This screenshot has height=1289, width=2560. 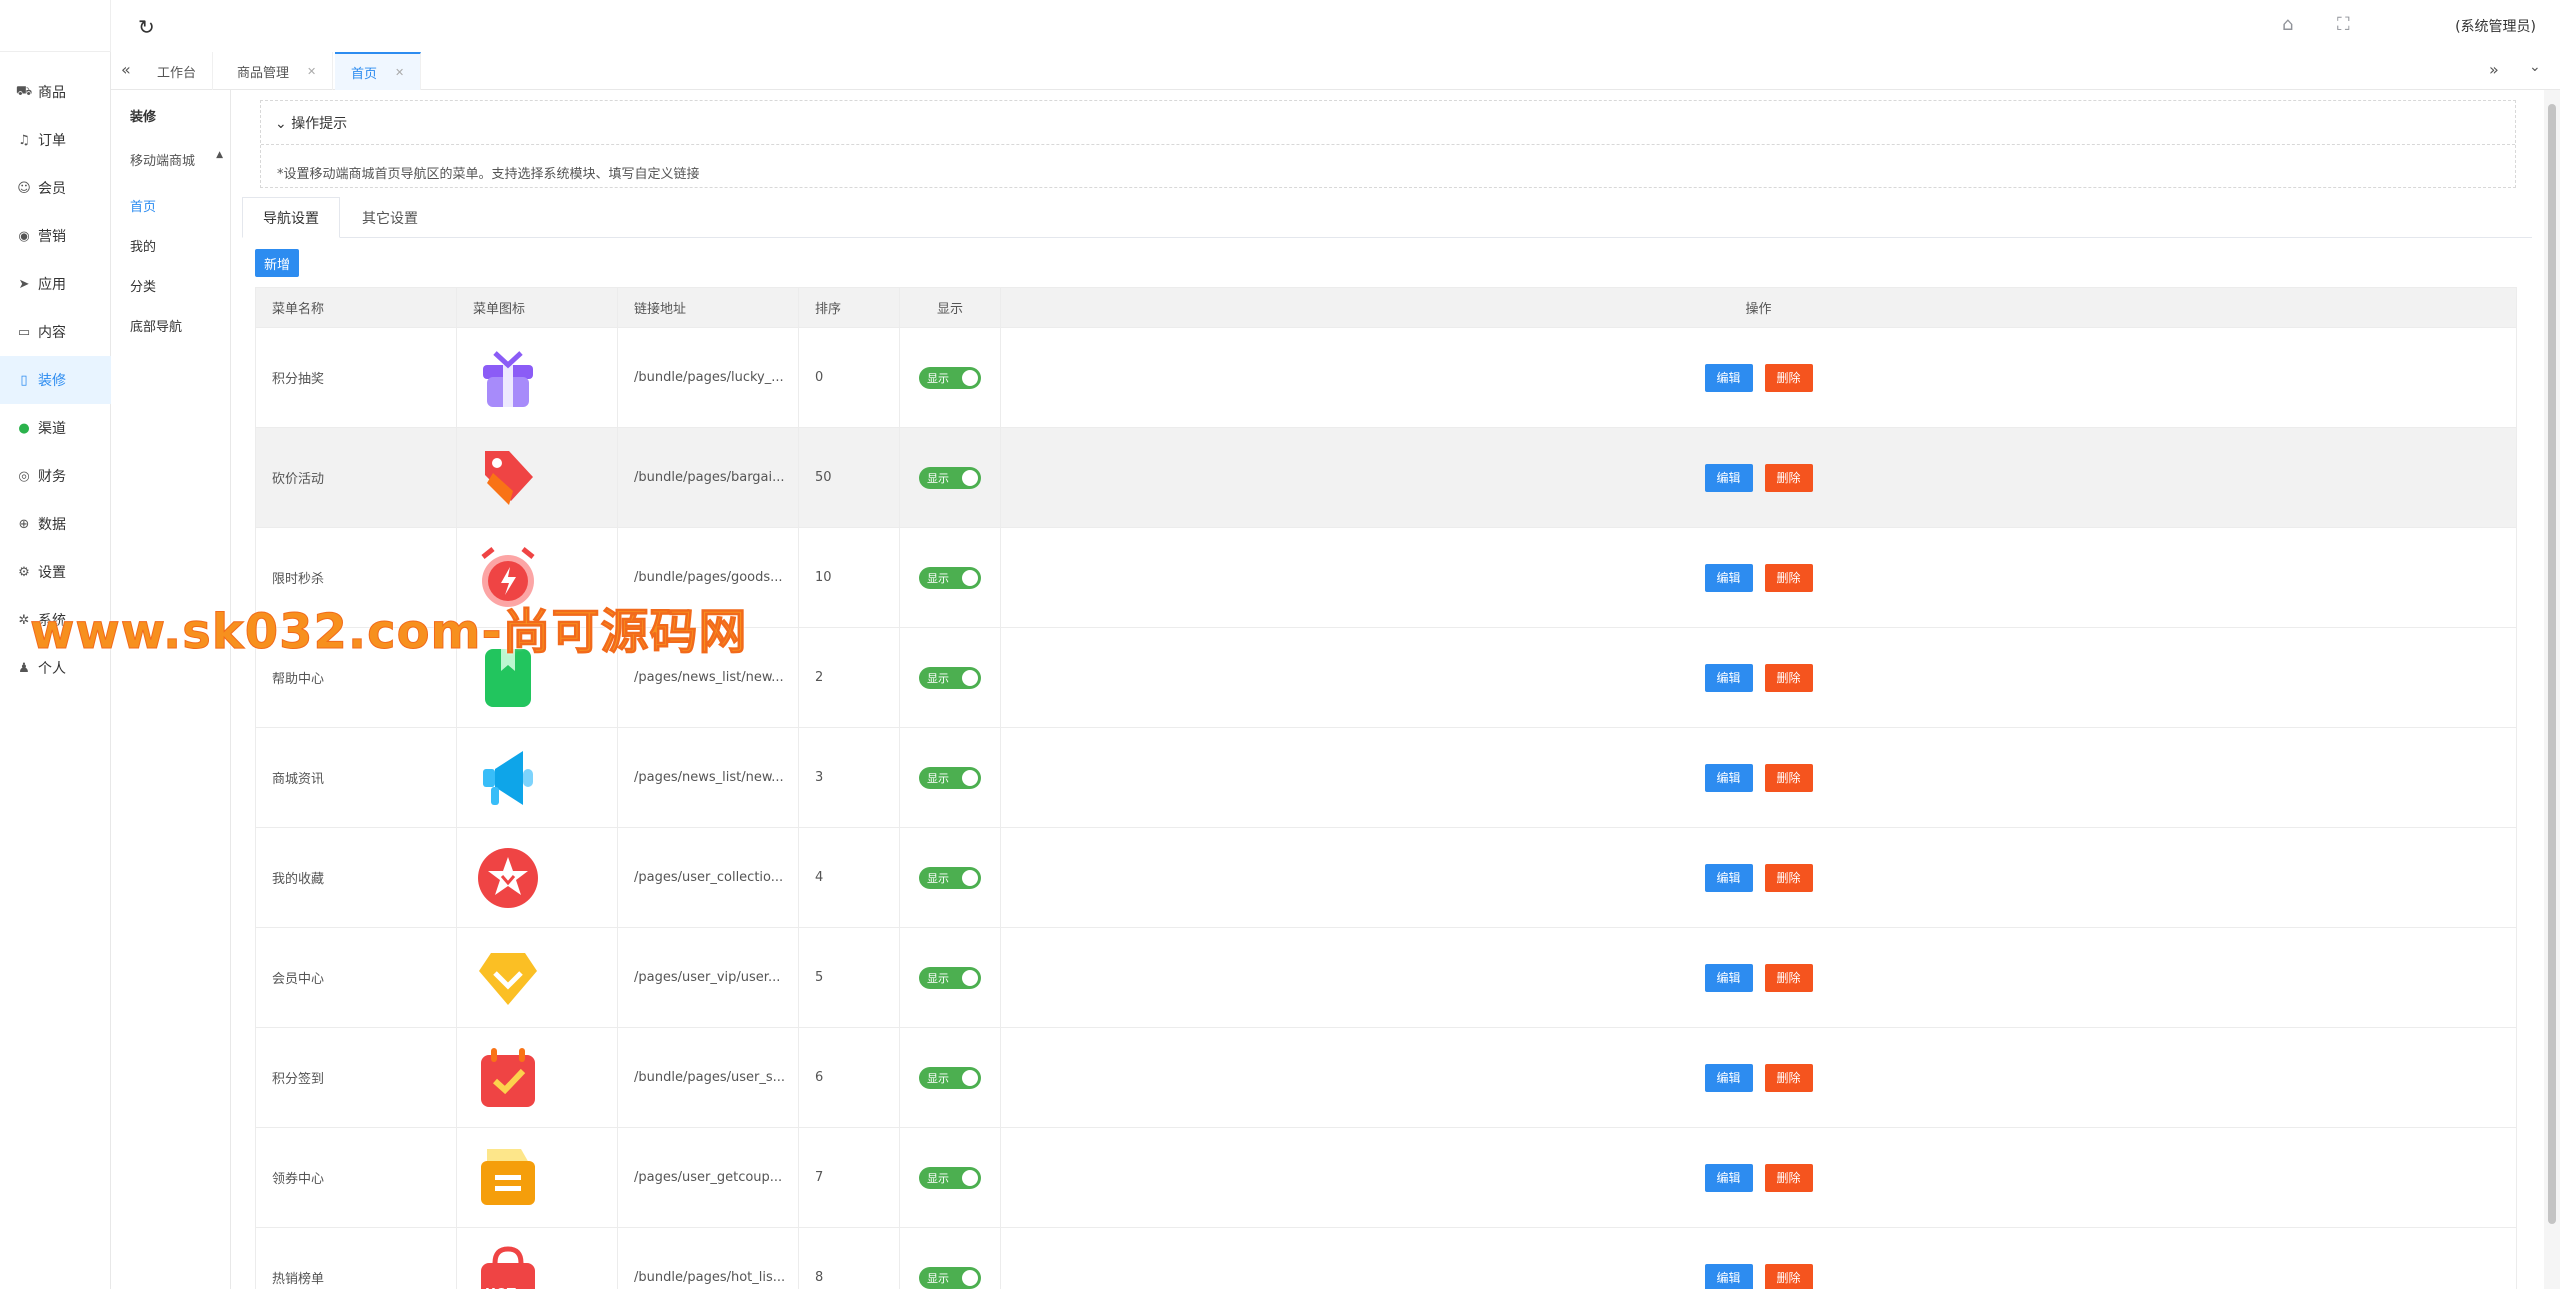 I want to click on sidebar-item: ▯ 装修, so click(x=55, y=380).